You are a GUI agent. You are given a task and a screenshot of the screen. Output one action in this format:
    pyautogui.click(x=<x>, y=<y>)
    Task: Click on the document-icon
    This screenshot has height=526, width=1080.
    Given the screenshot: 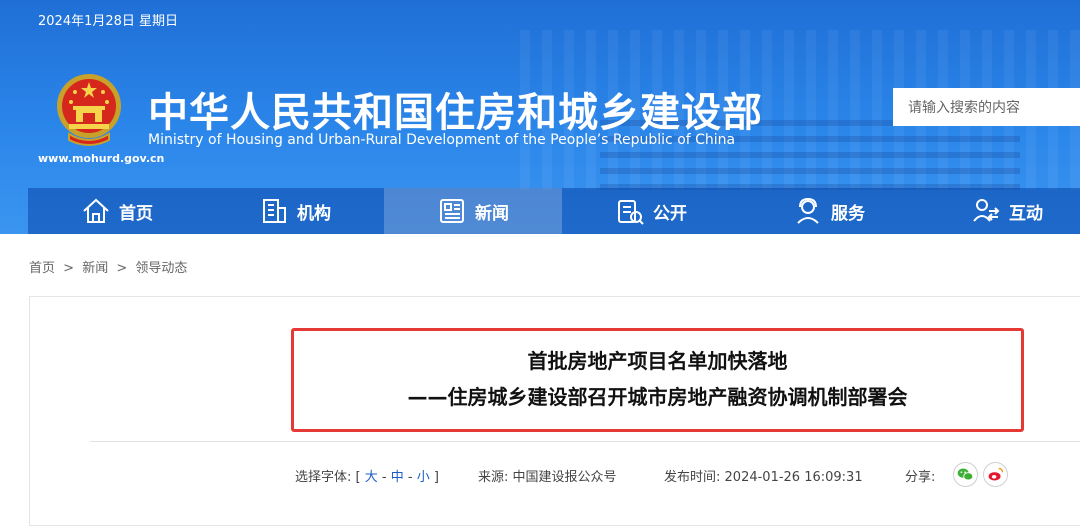 What is the action you would take?
    pyautogui.click(x=631, y=212)
    